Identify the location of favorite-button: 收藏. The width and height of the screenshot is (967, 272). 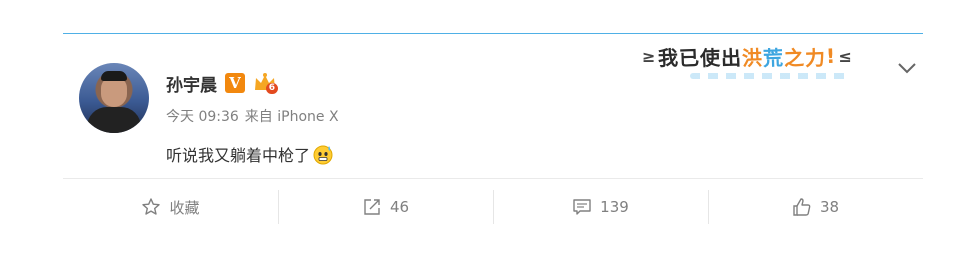
(170, 207).